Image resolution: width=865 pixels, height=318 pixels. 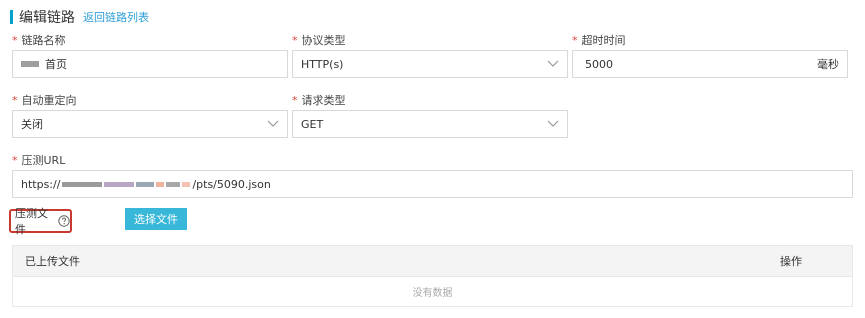 I want to click on column-header-files: 已上传文件, so click(x=52, y=261).